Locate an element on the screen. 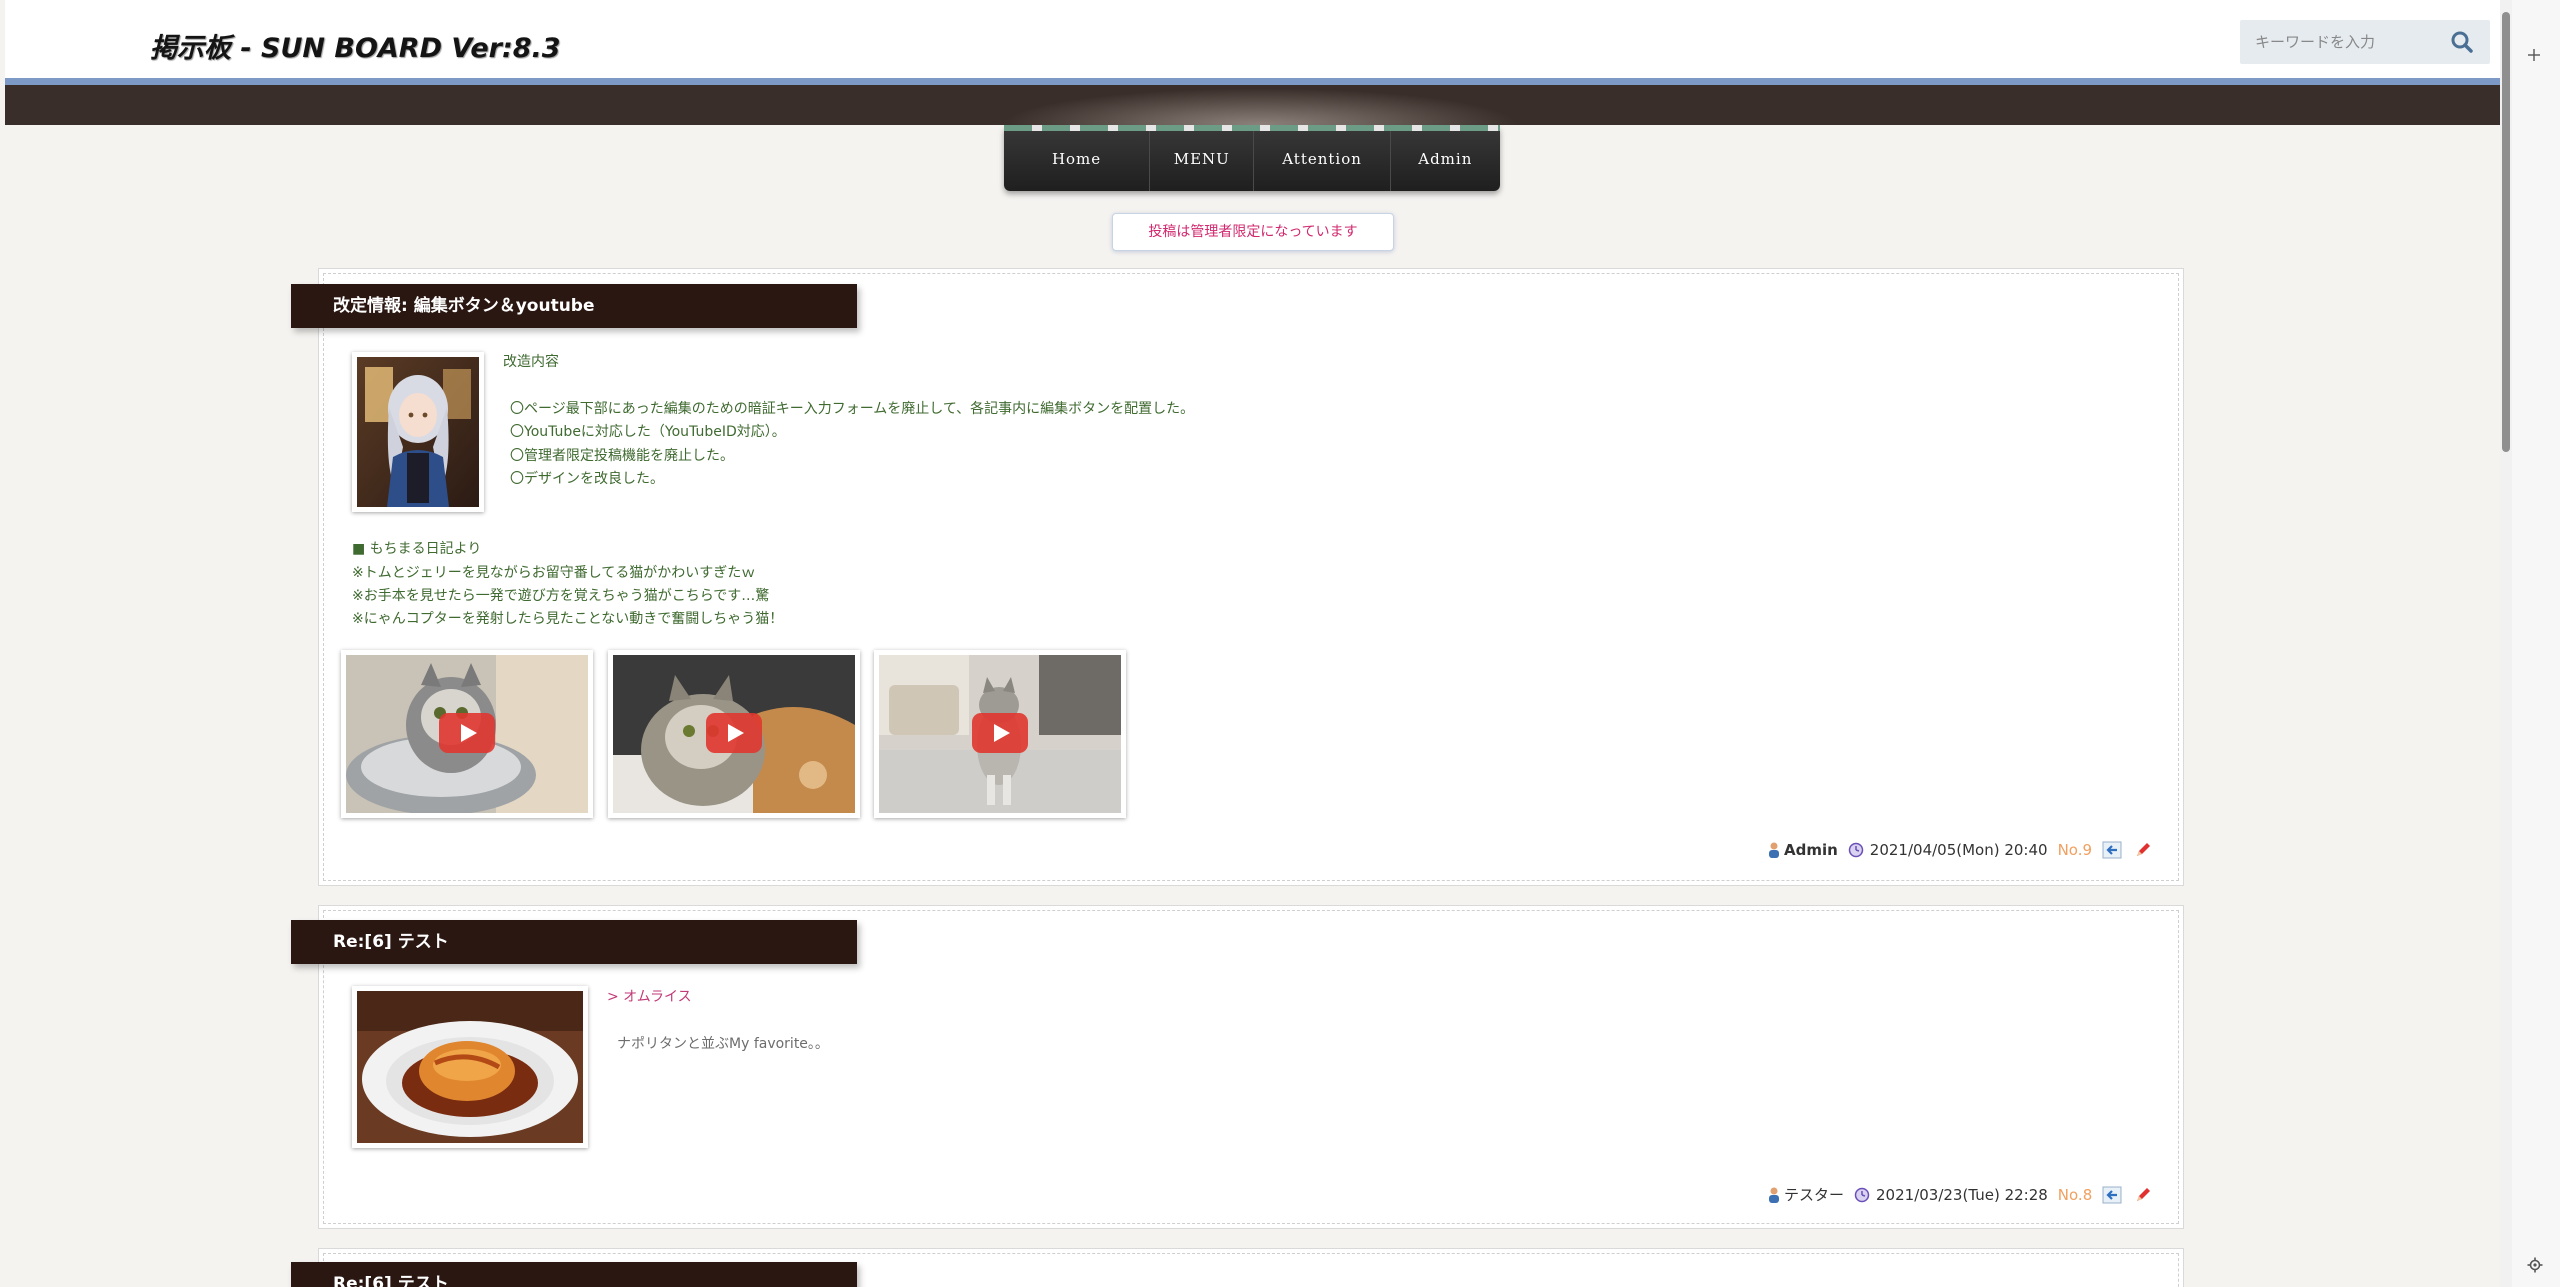  search-box is located at coordinates (2365, 42).